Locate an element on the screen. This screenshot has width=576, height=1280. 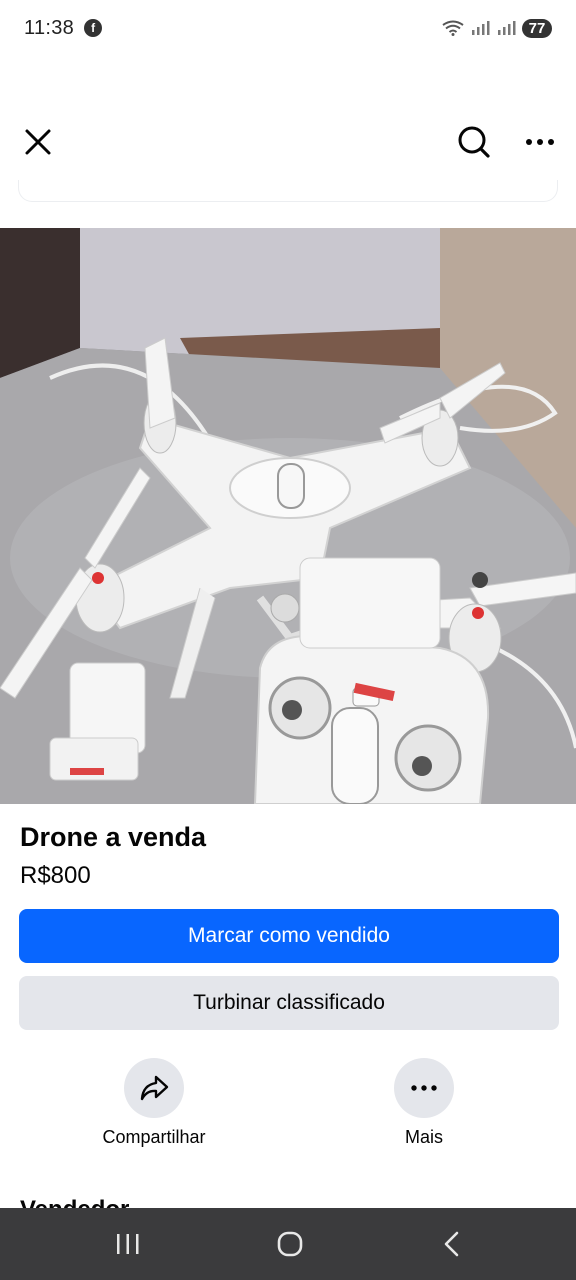
recents-icon is located at coordinates (128, 1244).